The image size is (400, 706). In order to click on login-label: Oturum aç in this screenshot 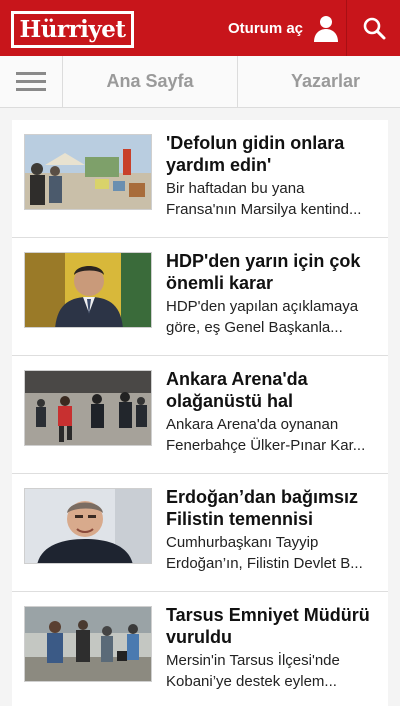, I will do `click(266, 28)`.